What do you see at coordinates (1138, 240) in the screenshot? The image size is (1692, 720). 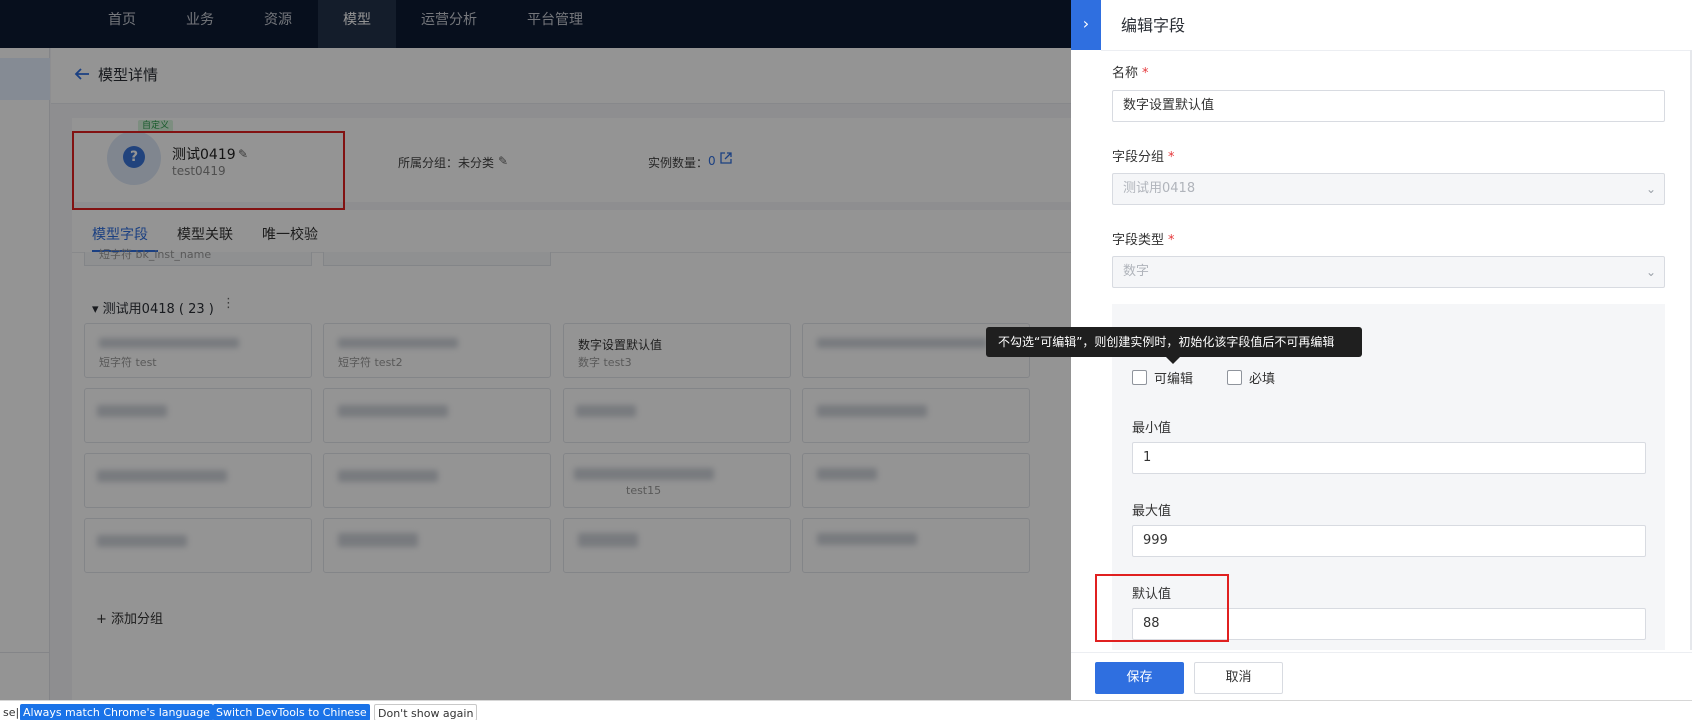 I see `field-type-label-text: 字段类型` at bounding box center [1138, 240].